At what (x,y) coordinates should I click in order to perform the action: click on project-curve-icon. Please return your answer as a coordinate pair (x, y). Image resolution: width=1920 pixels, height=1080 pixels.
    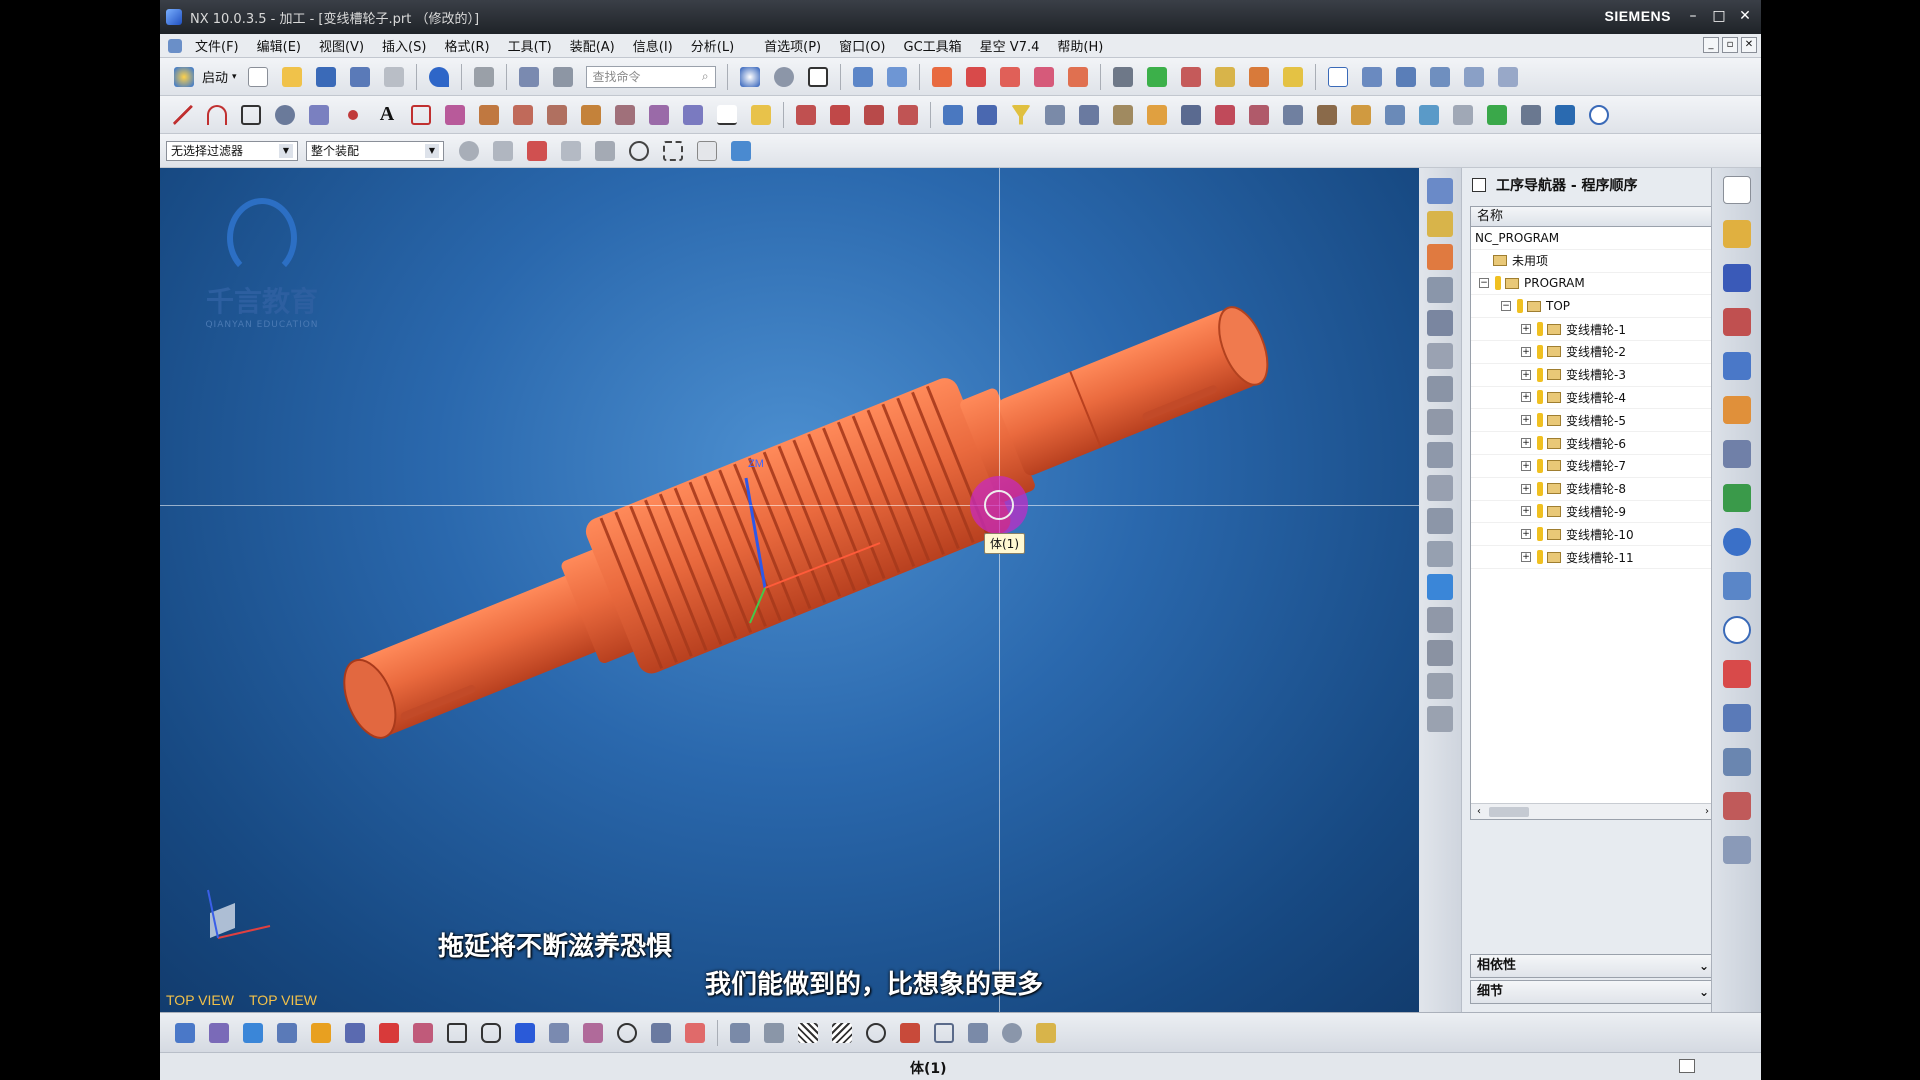
    Looking at the image, I should click on (455, 115).